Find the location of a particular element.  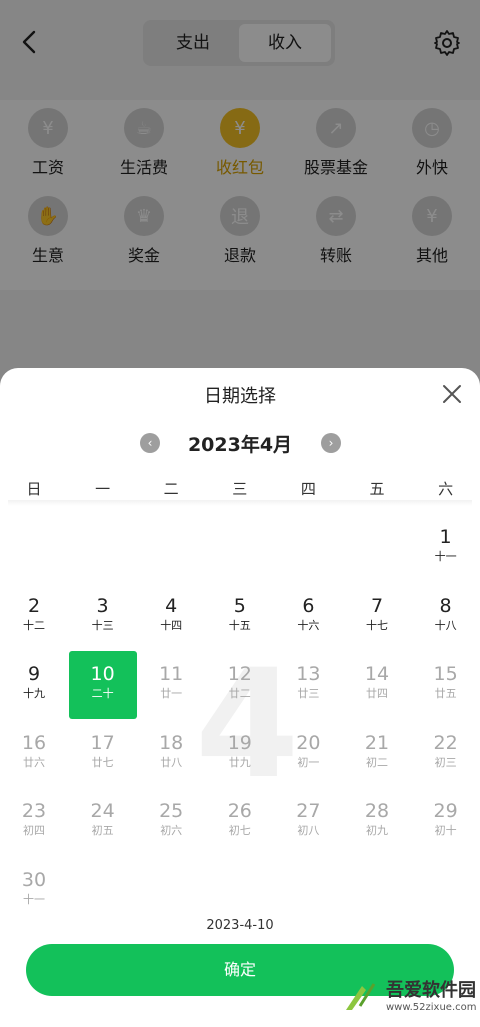

weekday-label: 三 is located at coordinates (240, 489).